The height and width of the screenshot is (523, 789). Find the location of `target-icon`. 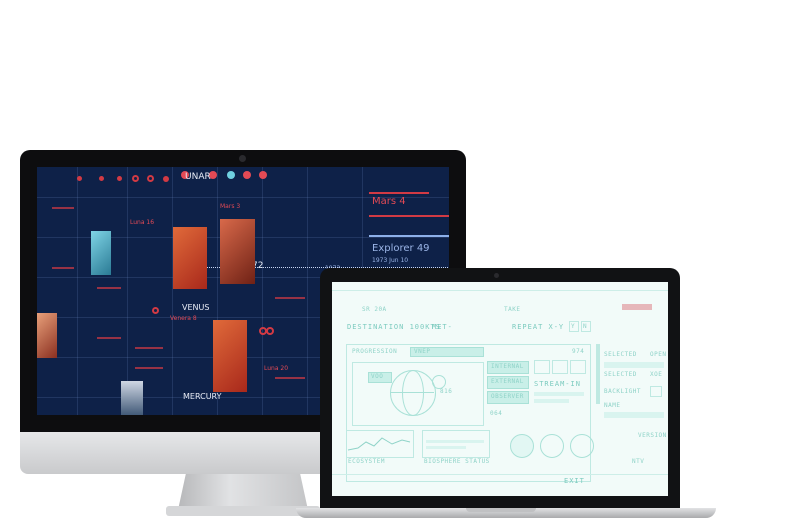

target-icon is located at coordinates (439, 382).